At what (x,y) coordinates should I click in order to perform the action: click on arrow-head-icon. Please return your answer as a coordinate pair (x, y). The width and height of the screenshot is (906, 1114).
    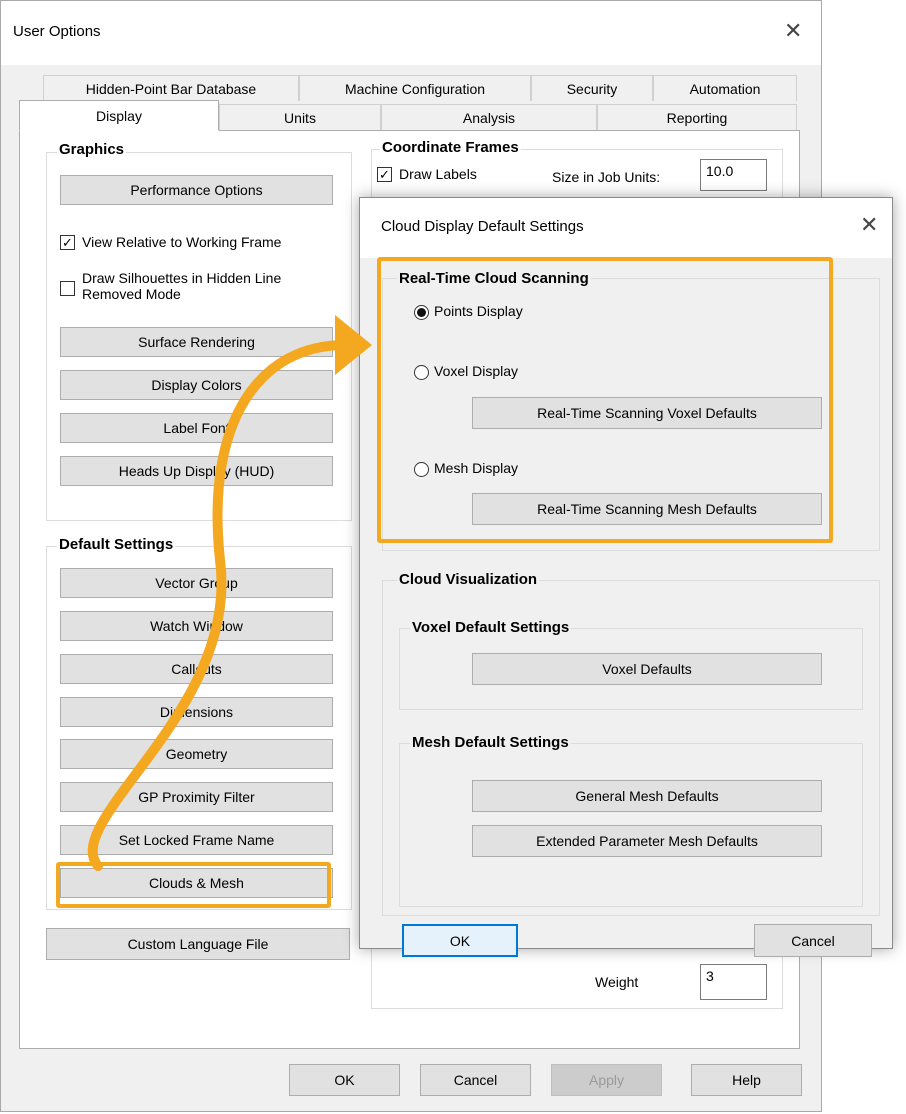
    Looking at the image, I should click on (353, 345).